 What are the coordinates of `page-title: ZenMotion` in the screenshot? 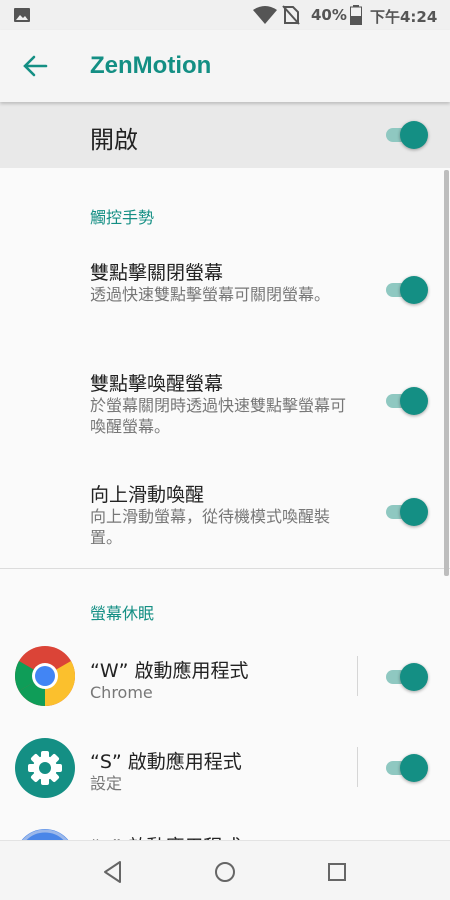 It's located at (151, 65).